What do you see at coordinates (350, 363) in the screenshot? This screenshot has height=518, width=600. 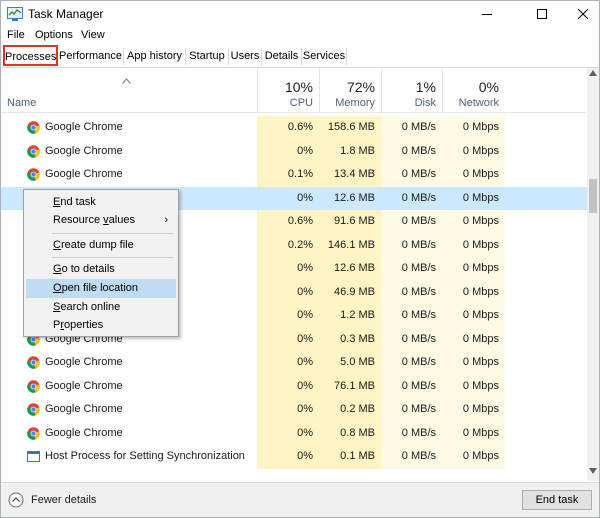 I see `memory-cell: 5.0 MB` at bounding box center [350, 363].